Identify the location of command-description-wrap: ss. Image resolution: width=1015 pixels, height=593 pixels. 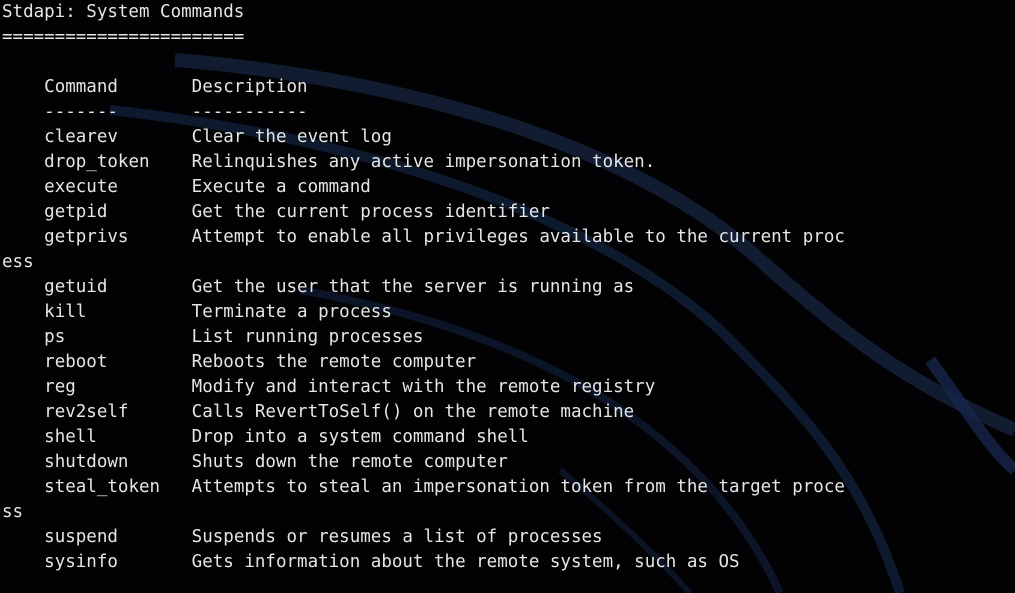
(13, 512).